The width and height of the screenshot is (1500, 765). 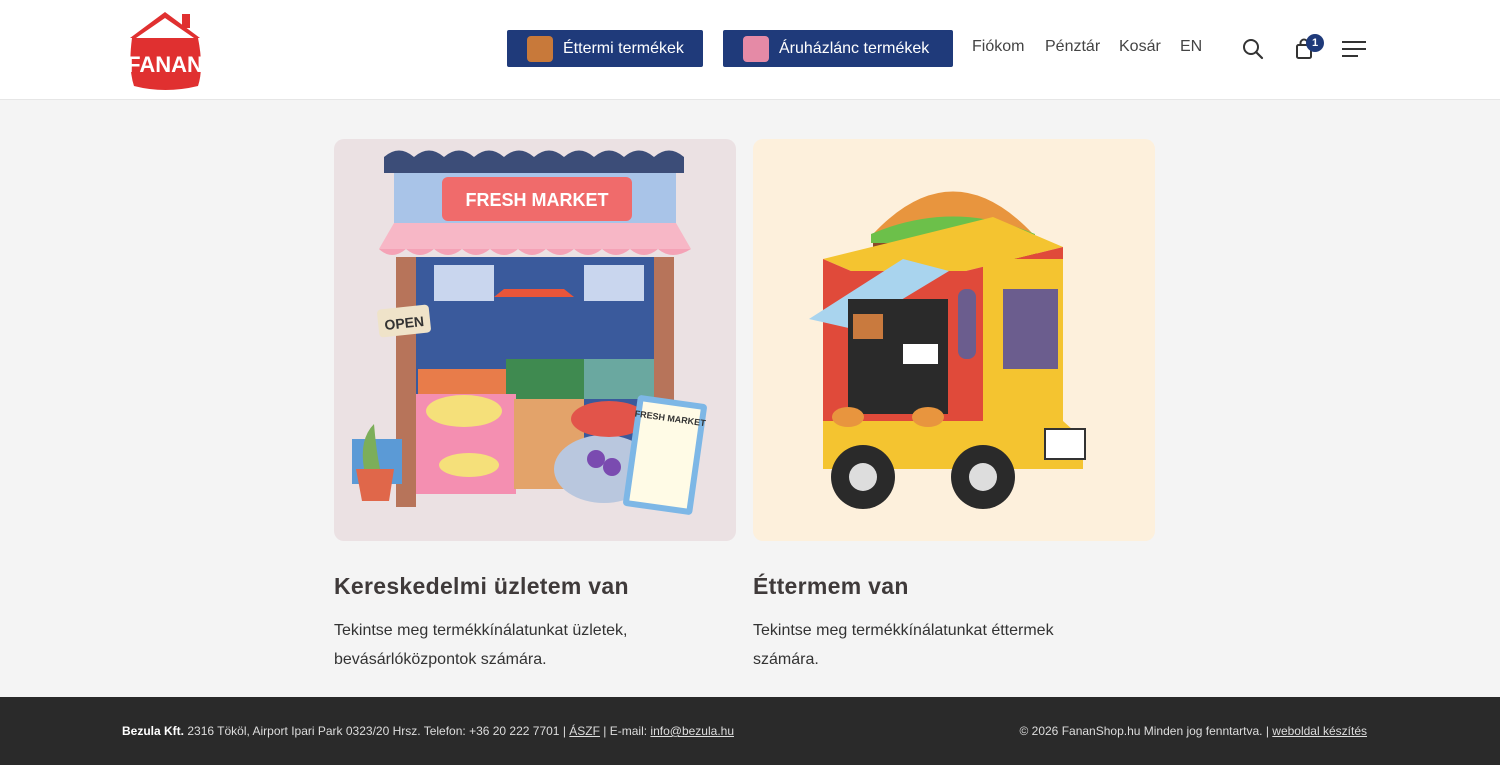 What do you see at coordinates (947, 350) in the screenshot?
I see `food-truck-illustration` at bounding box center [947, 350].